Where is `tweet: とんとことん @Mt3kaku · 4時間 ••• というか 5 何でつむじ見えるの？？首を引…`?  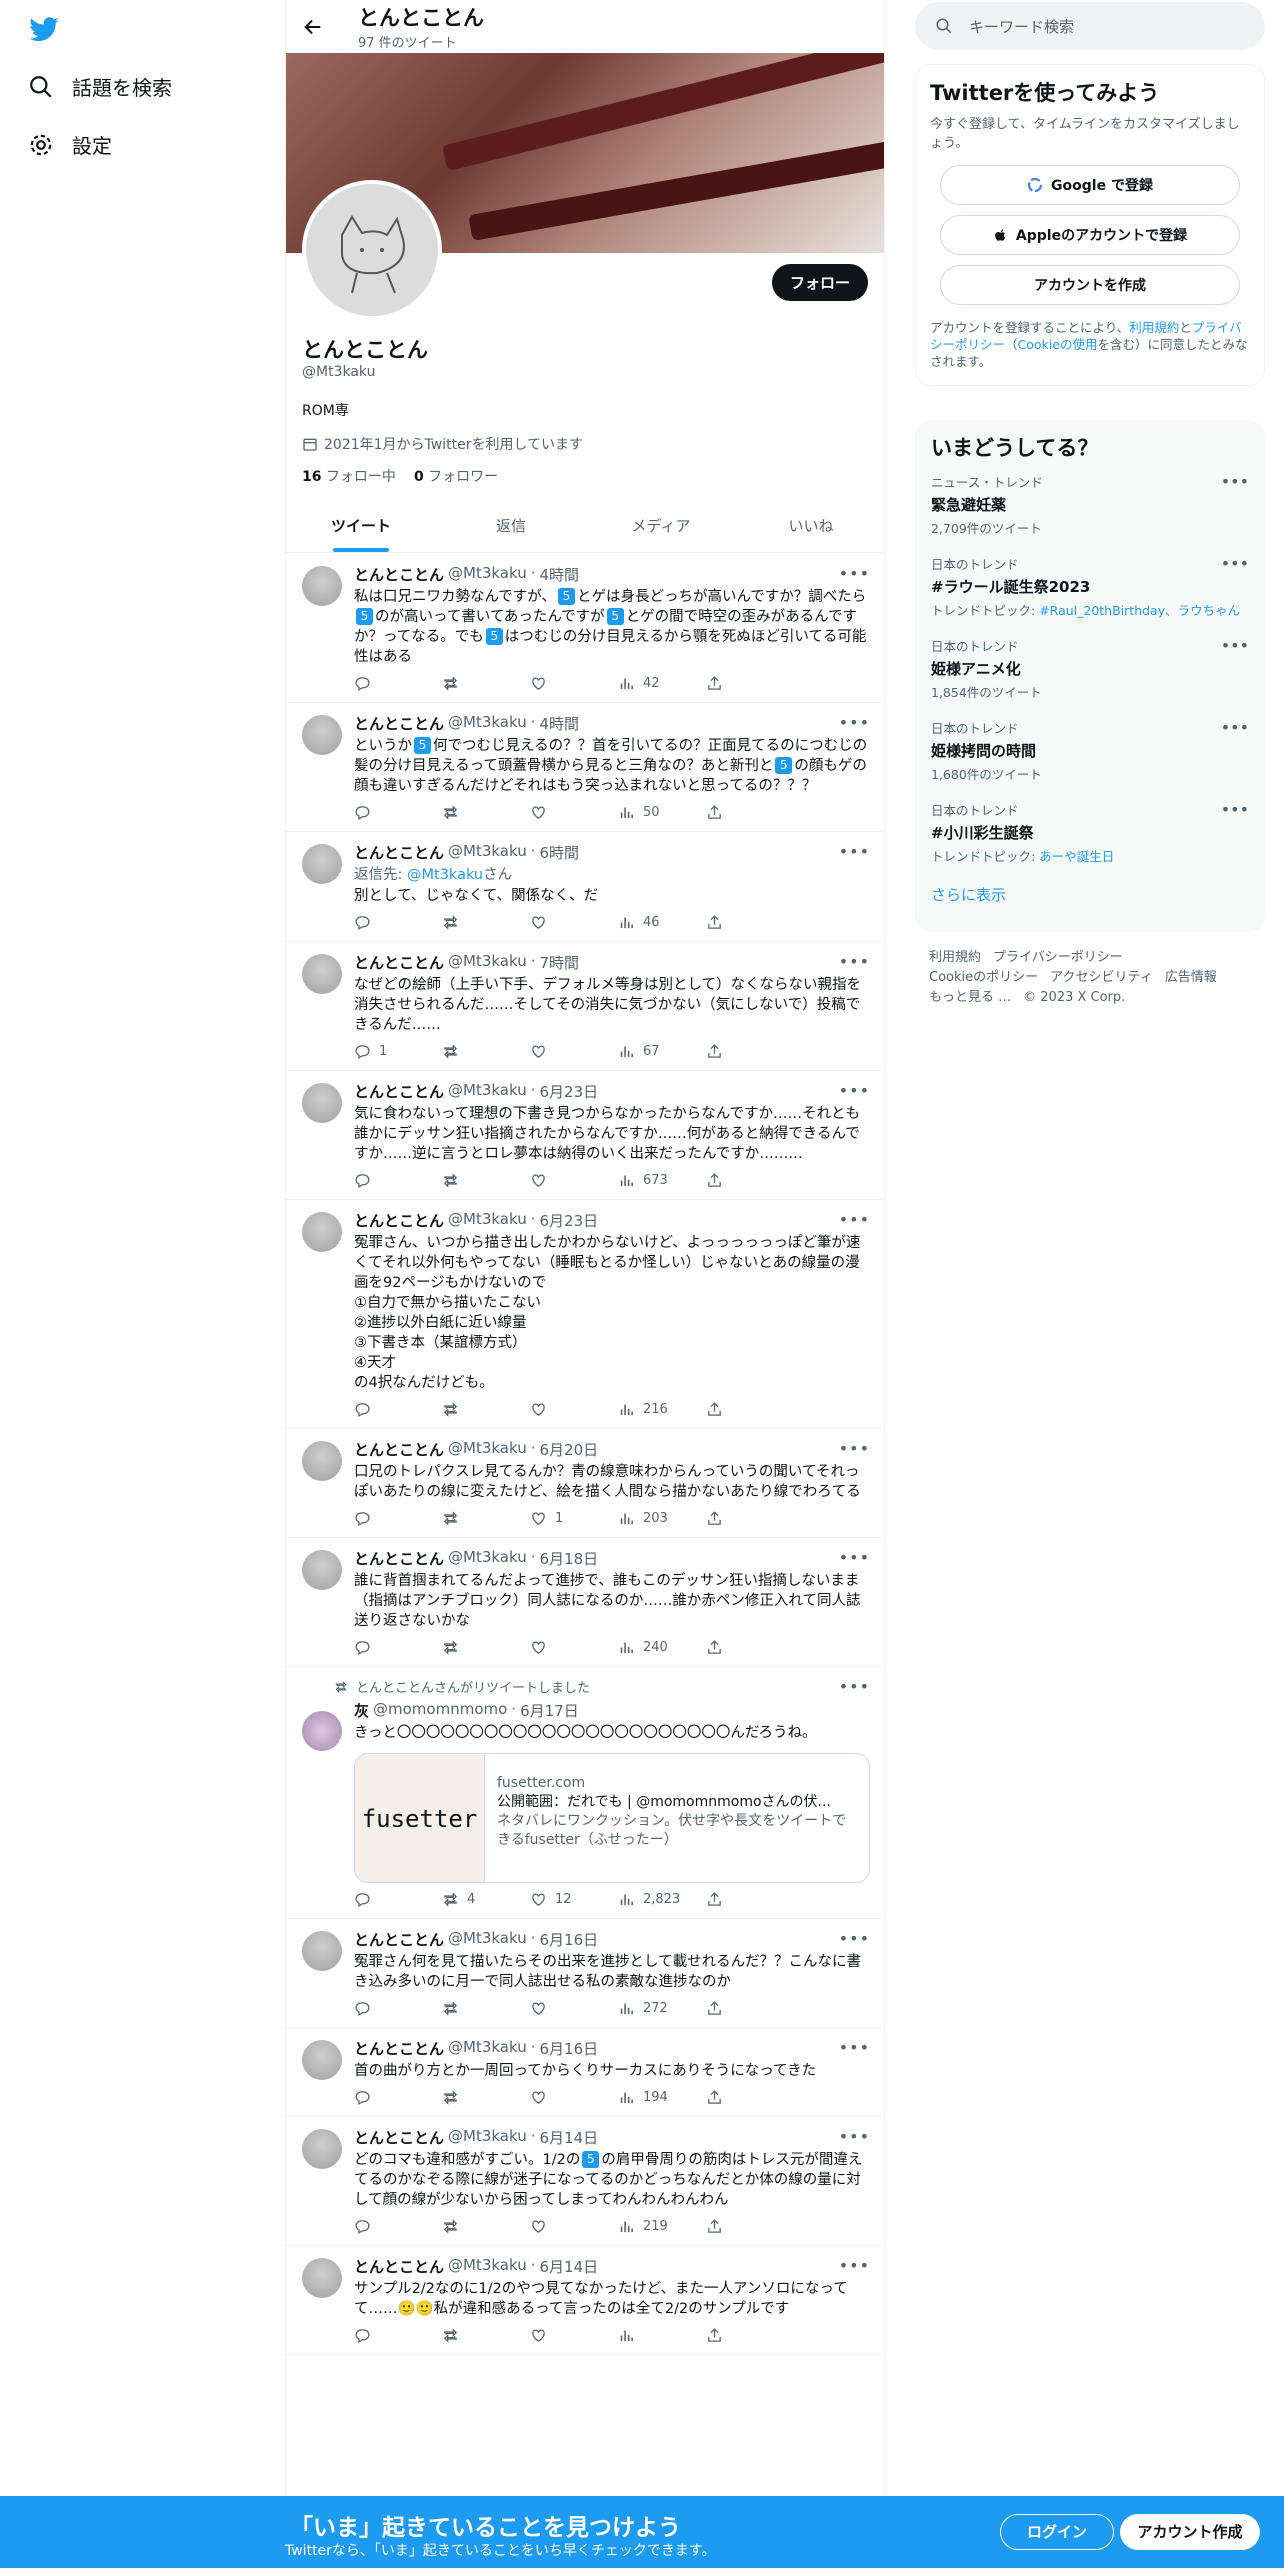
tweet: とんとことん @Mt3kaku · 4時間 ••• というか 5 何でつむじ見えるの？？首を引… is located at coordinates (585, 767).